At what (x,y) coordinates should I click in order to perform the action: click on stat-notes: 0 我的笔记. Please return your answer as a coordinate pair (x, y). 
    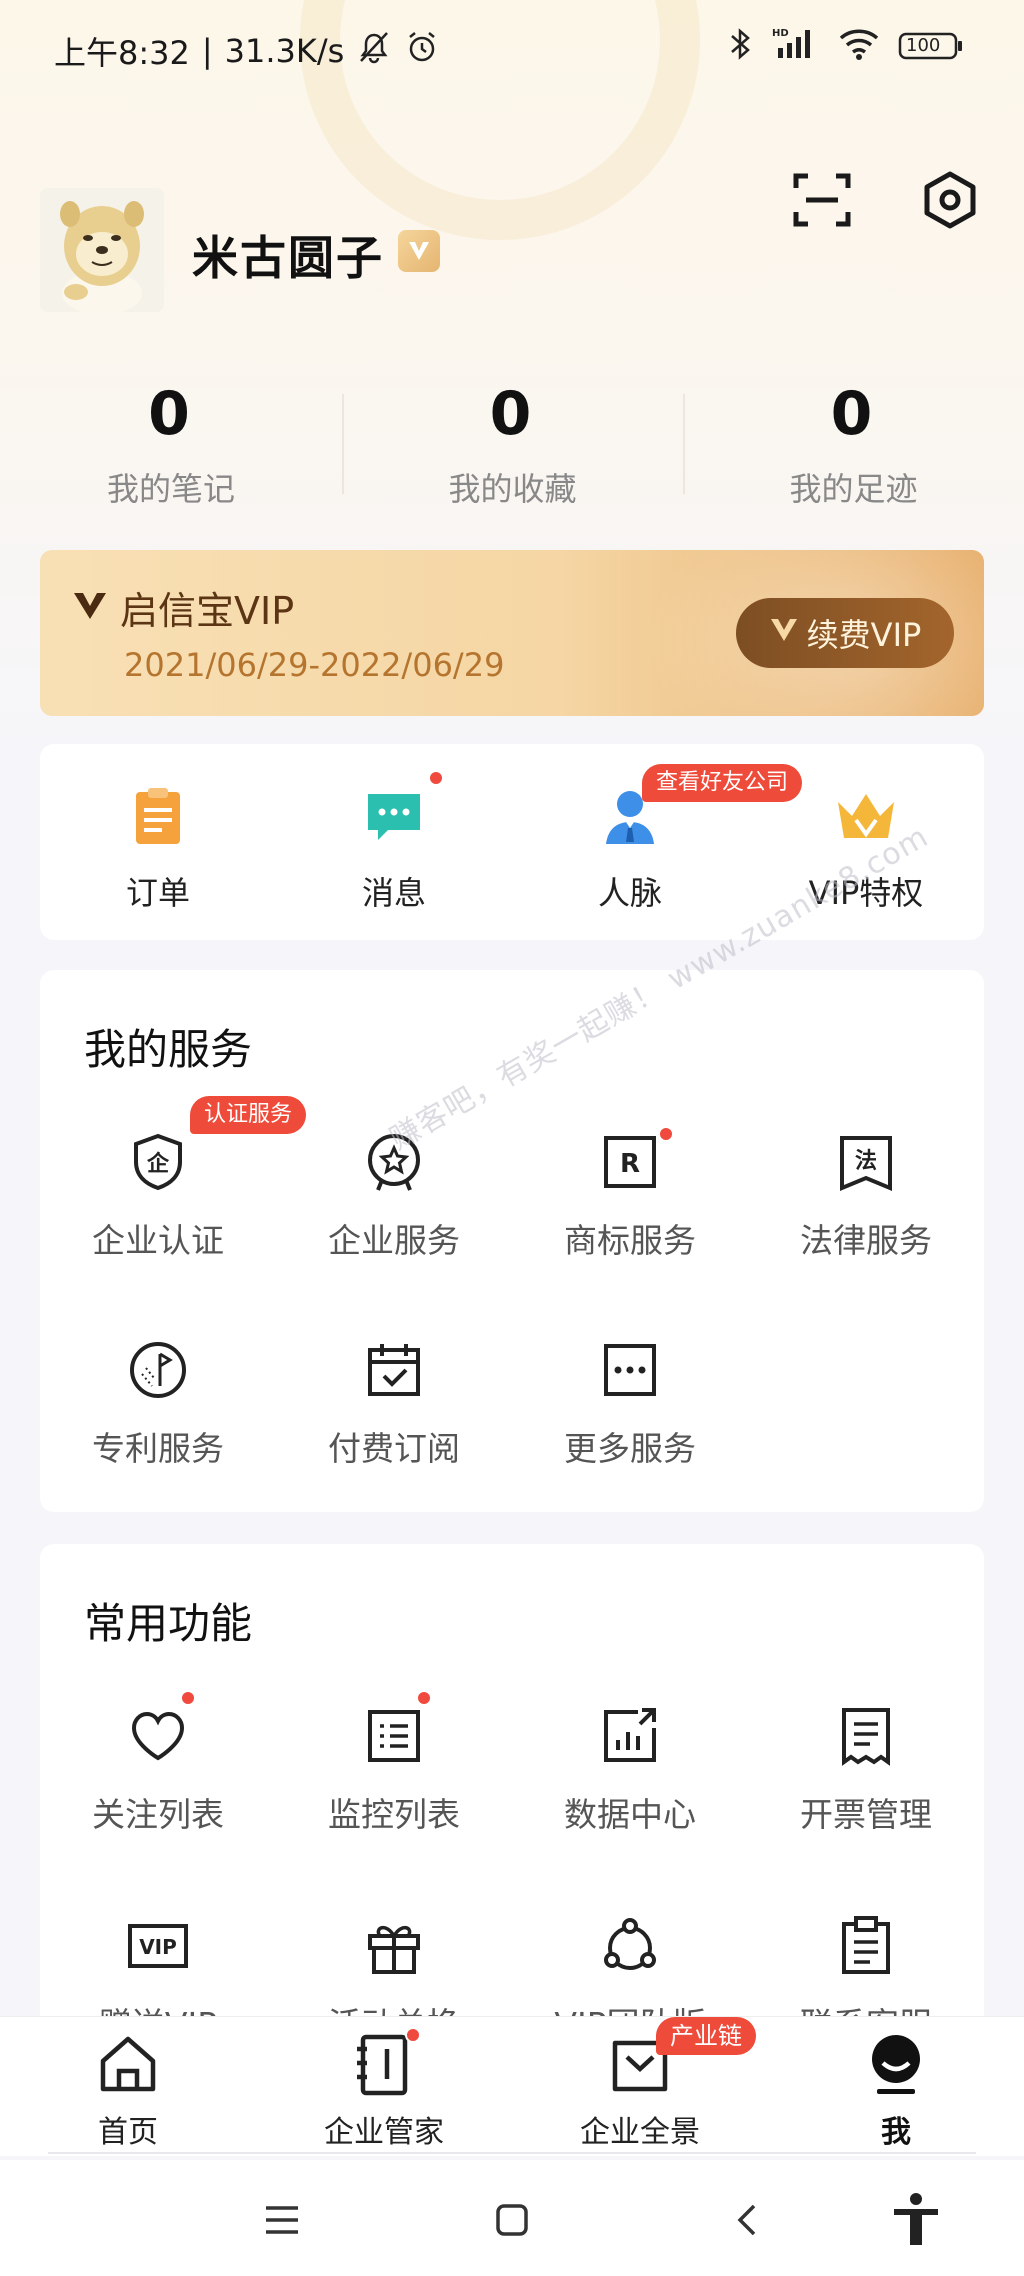
    Looking at the image, I should click on (171, 446).